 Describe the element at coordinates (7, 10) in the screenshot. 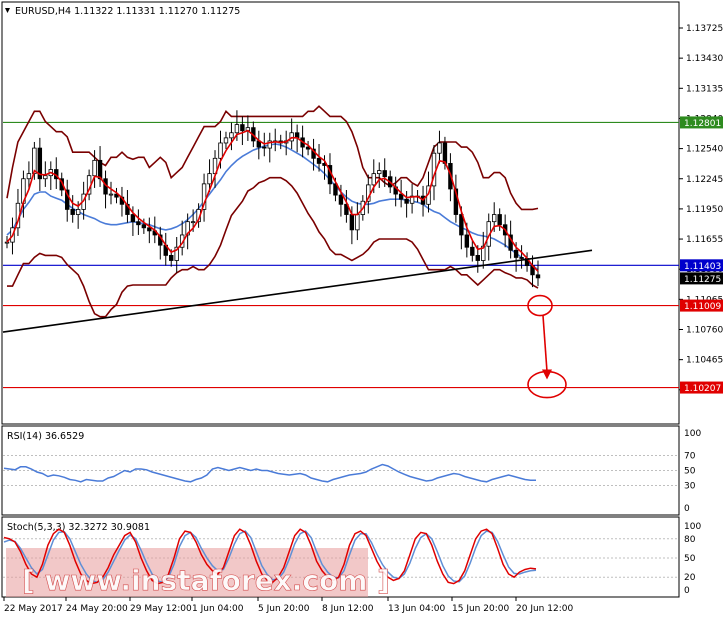

I see `symbol-dropdown-icon` at that location.